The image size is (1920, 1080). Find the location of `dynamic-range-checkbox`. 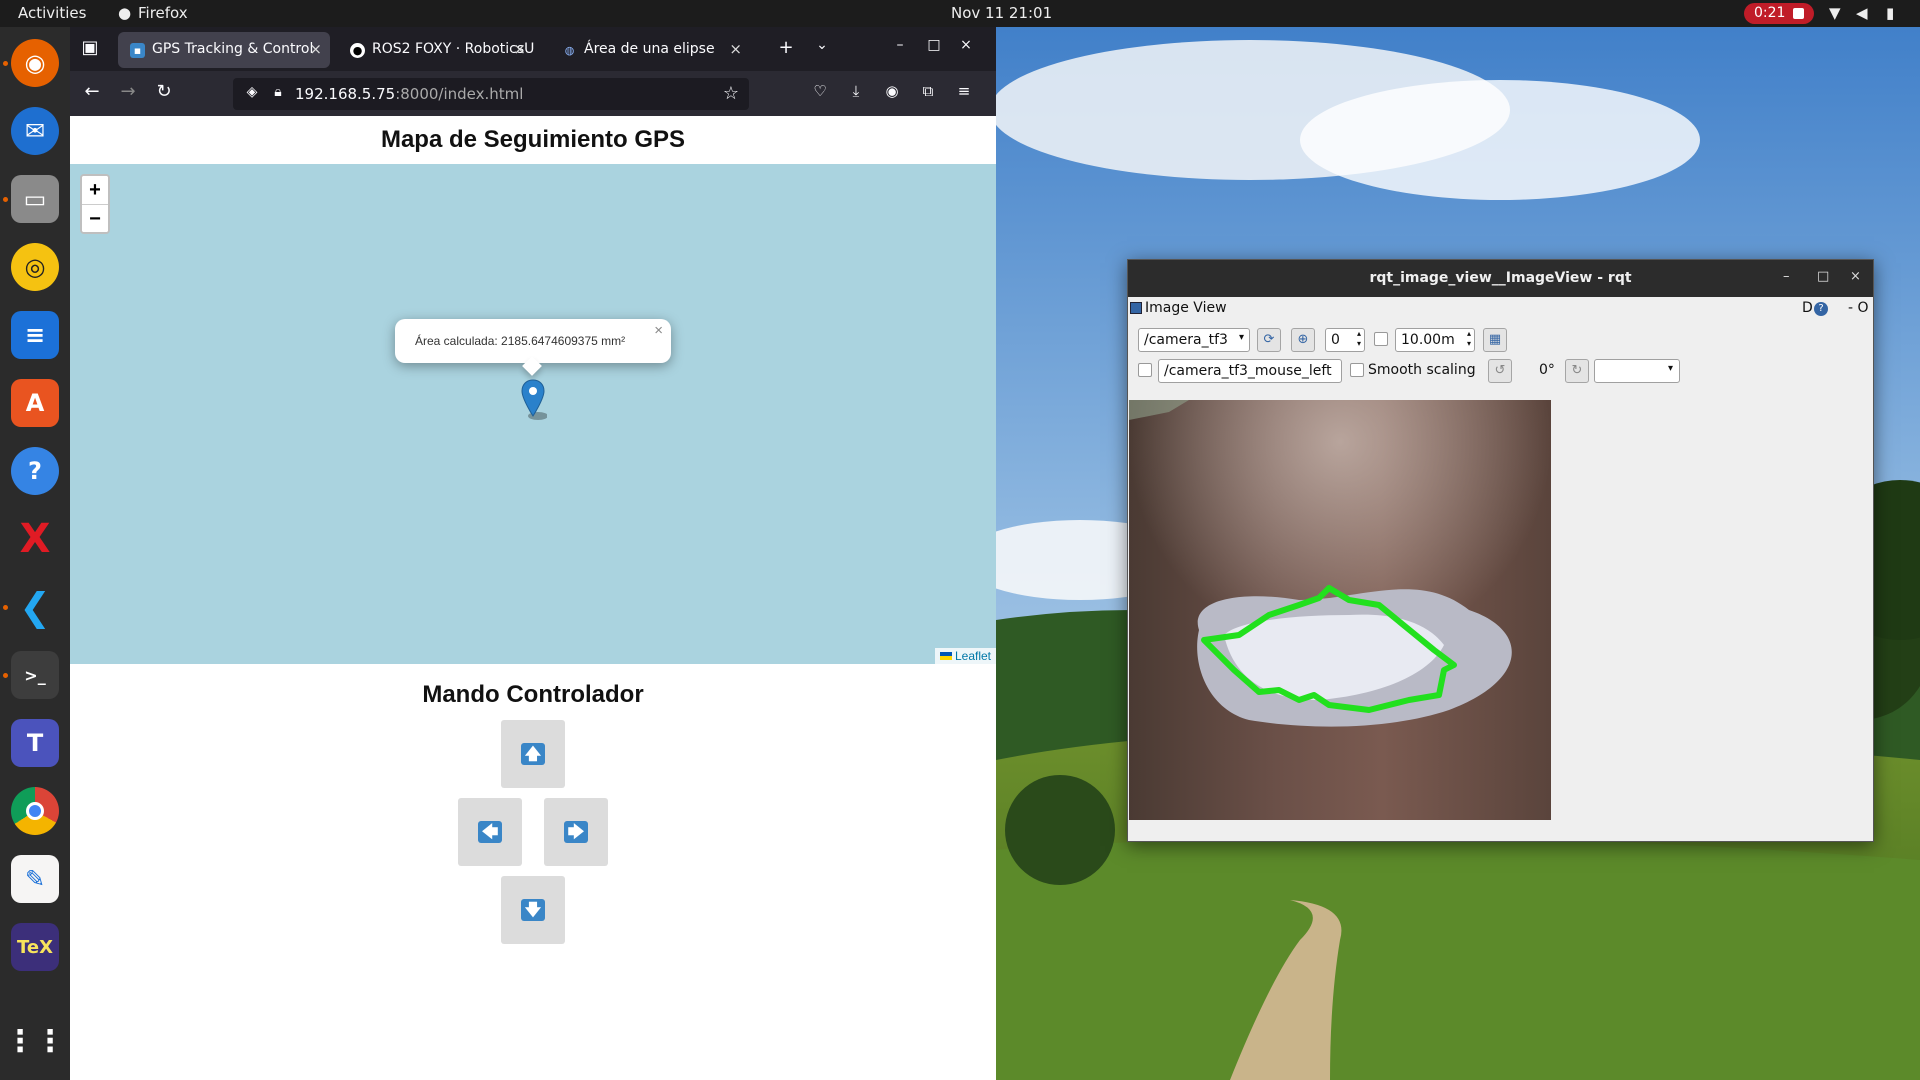

dynamic-range-checkbox is located at coordinates (1381, 339).